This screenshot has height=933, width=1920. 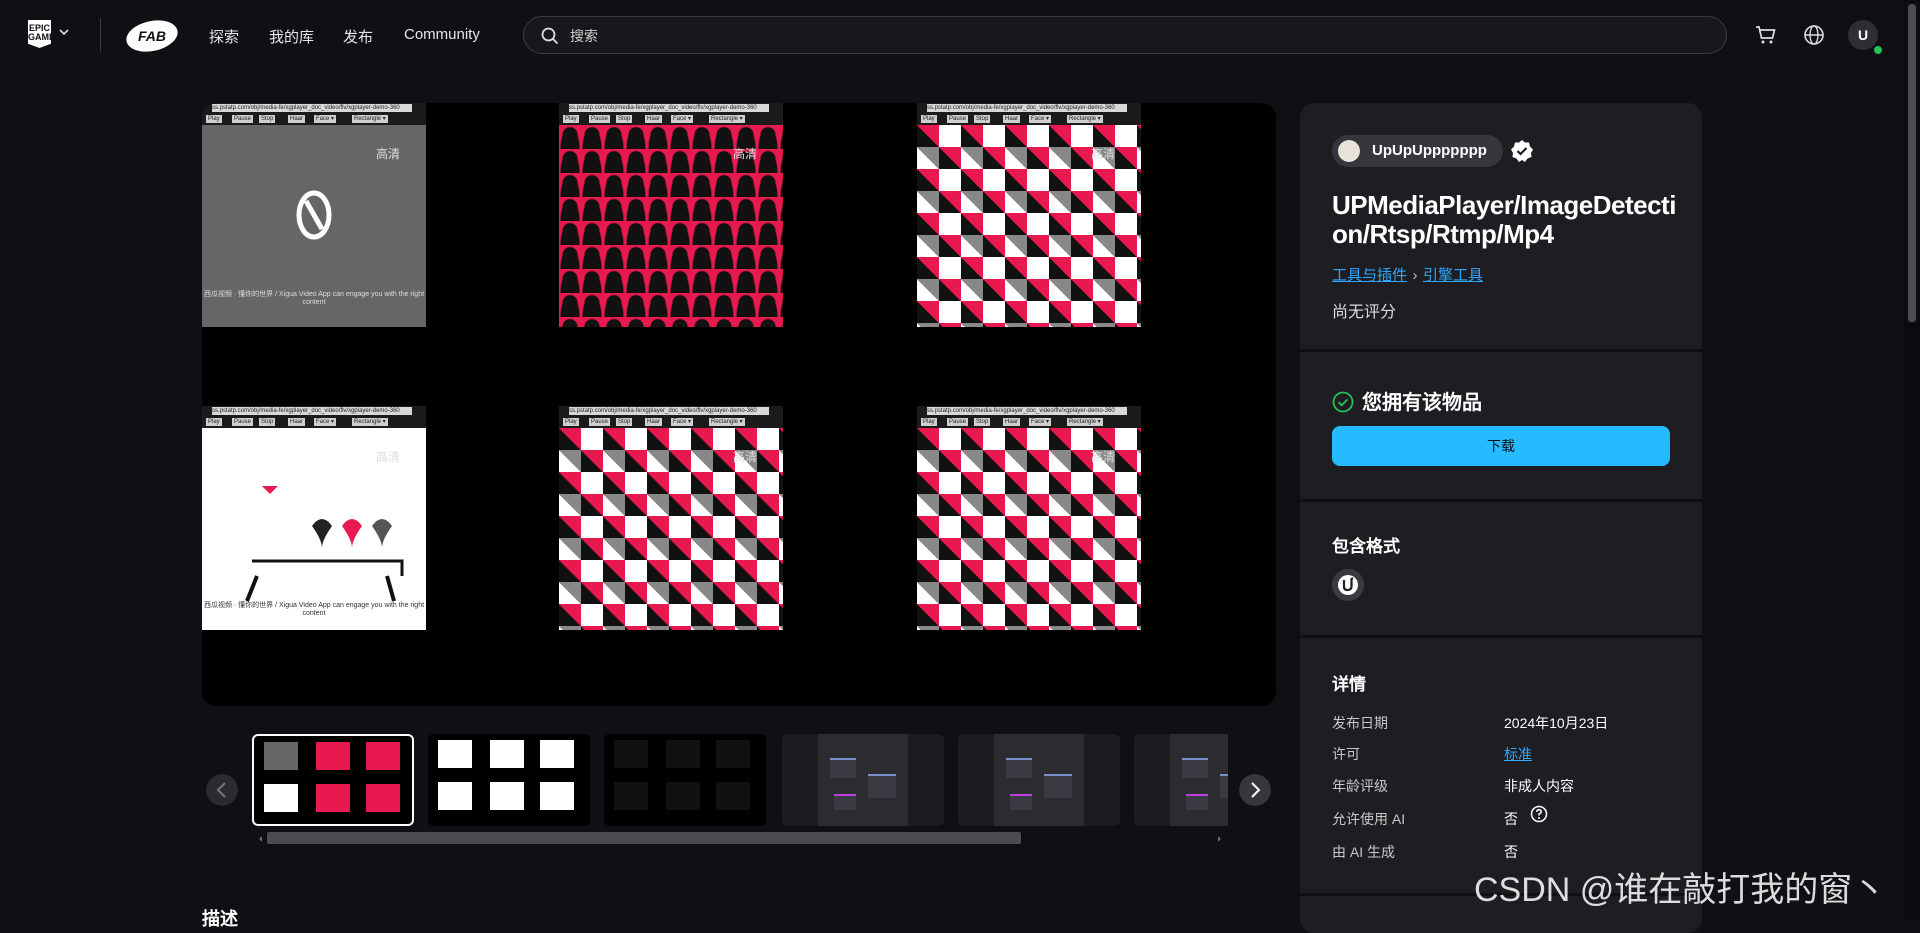 I want to click on thumbnail-active, so click(x=333, y=780).